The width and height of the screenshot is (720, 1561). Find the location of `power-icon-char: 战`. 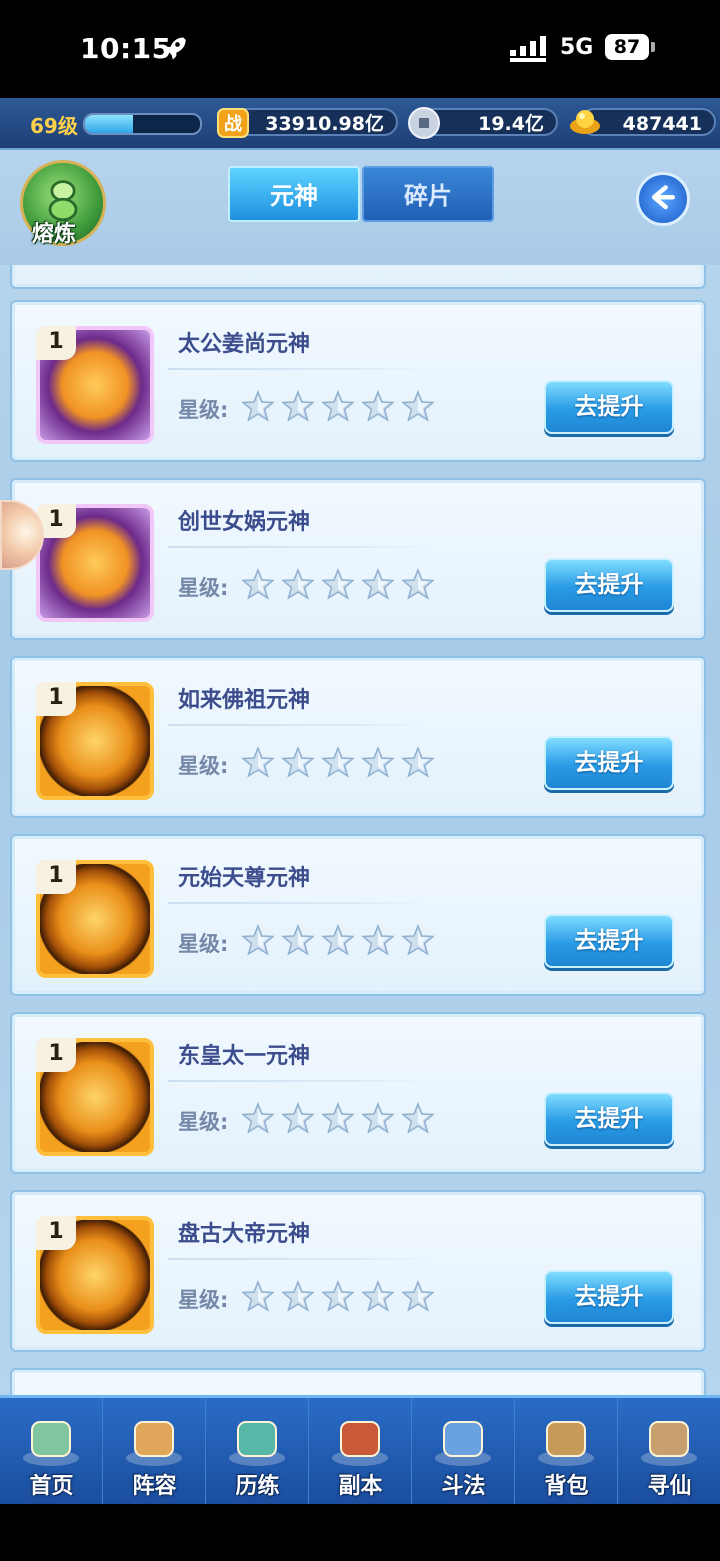

power-icon-char: 战 is located at coordinates (233, 124).